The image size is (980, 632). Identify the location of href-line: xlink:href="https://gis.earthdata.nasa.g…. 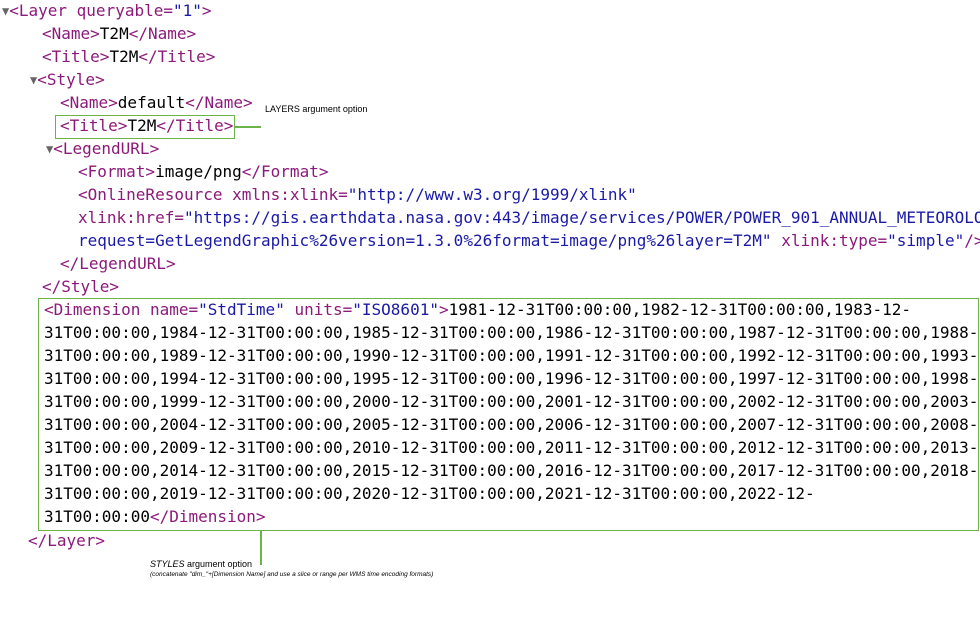
(529, 218).